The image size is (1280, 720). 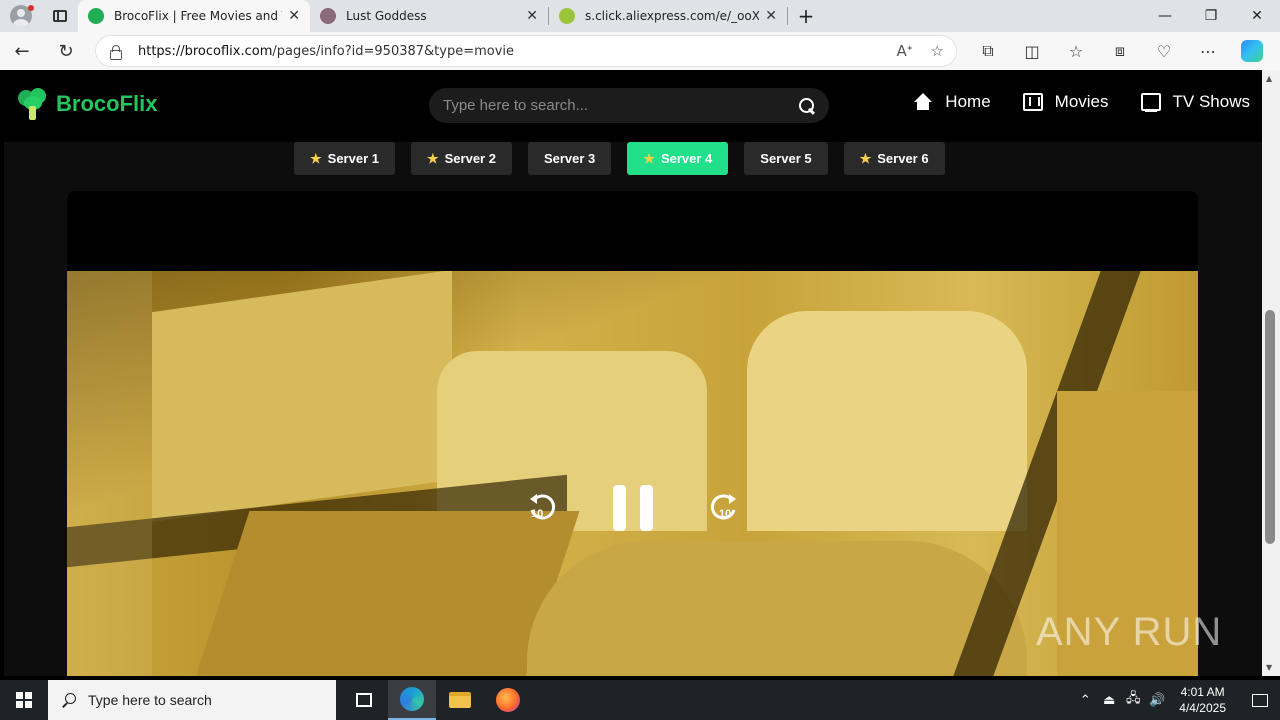 I want to click on read-aloud-icon: Aᐩ, so click(x=904, y=51).